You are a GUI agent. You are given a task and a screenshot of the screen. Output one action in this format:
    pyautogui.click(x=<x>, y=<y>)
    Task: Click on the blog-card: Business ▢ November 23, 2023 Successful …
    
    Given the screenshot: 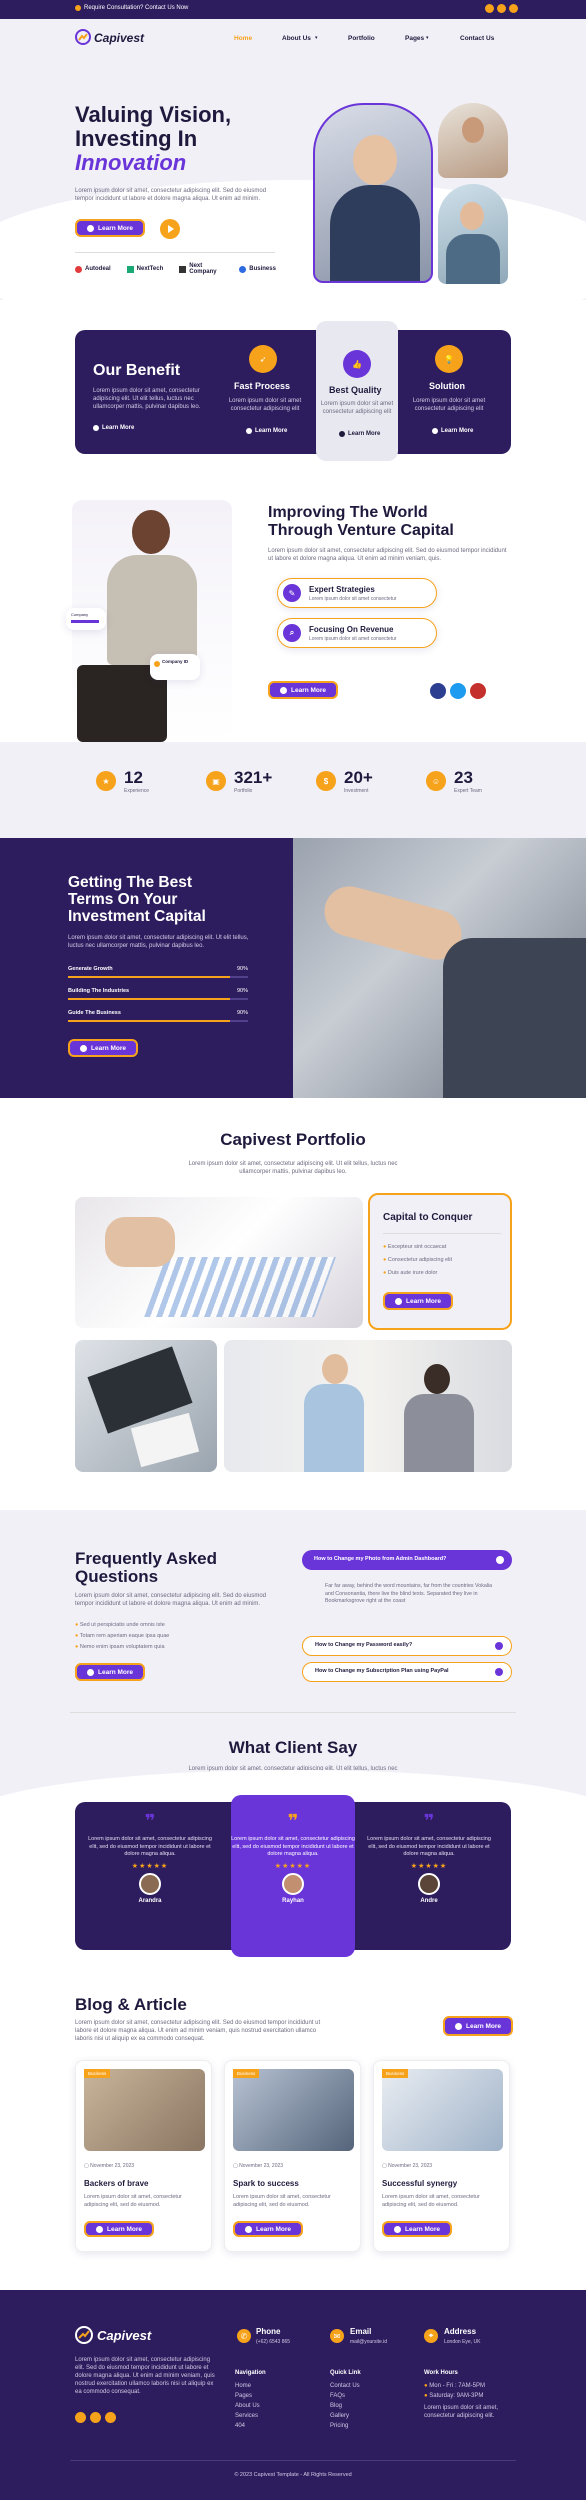 What is the action you would take?
    pyautogui.click(x=441, y=2156)
    